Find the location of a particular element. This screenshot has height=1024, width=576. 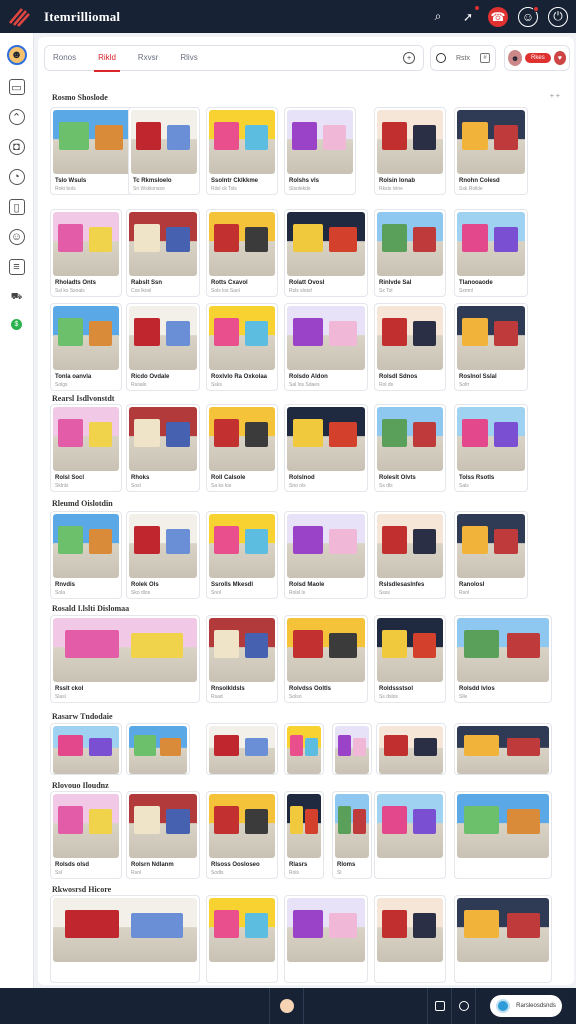

list-icon: ≡ is located at coordinates (16, 267).